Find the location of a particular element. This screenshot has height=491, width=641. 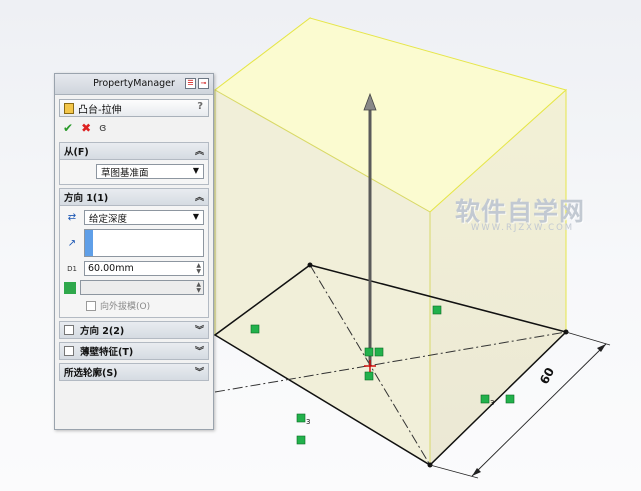

from-group-title: 从(F) is located at coordinates (76, 152).